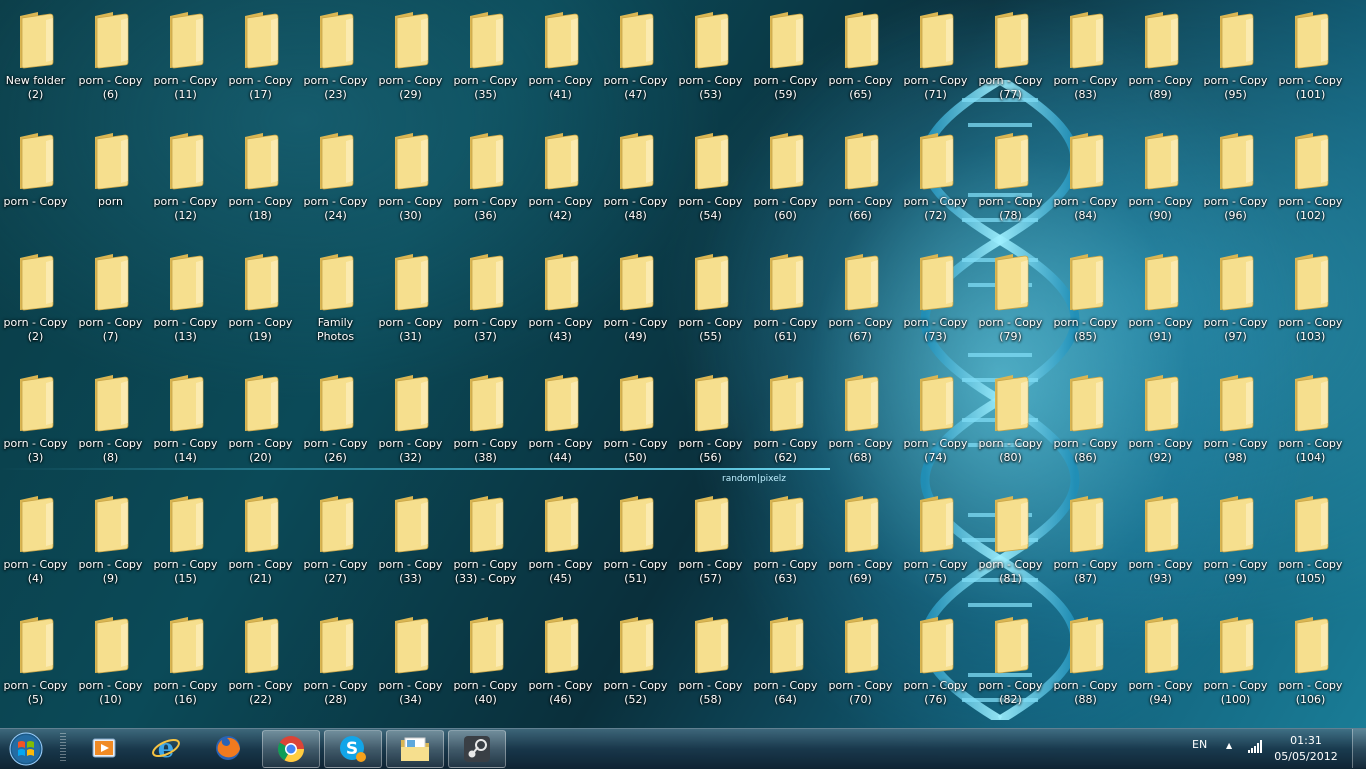  What do you see at coordinates (1085, 59) in the screenshot?
I see `desktop-folder-icon: porn - Copy (83)` at bounding box center [1085, 59].